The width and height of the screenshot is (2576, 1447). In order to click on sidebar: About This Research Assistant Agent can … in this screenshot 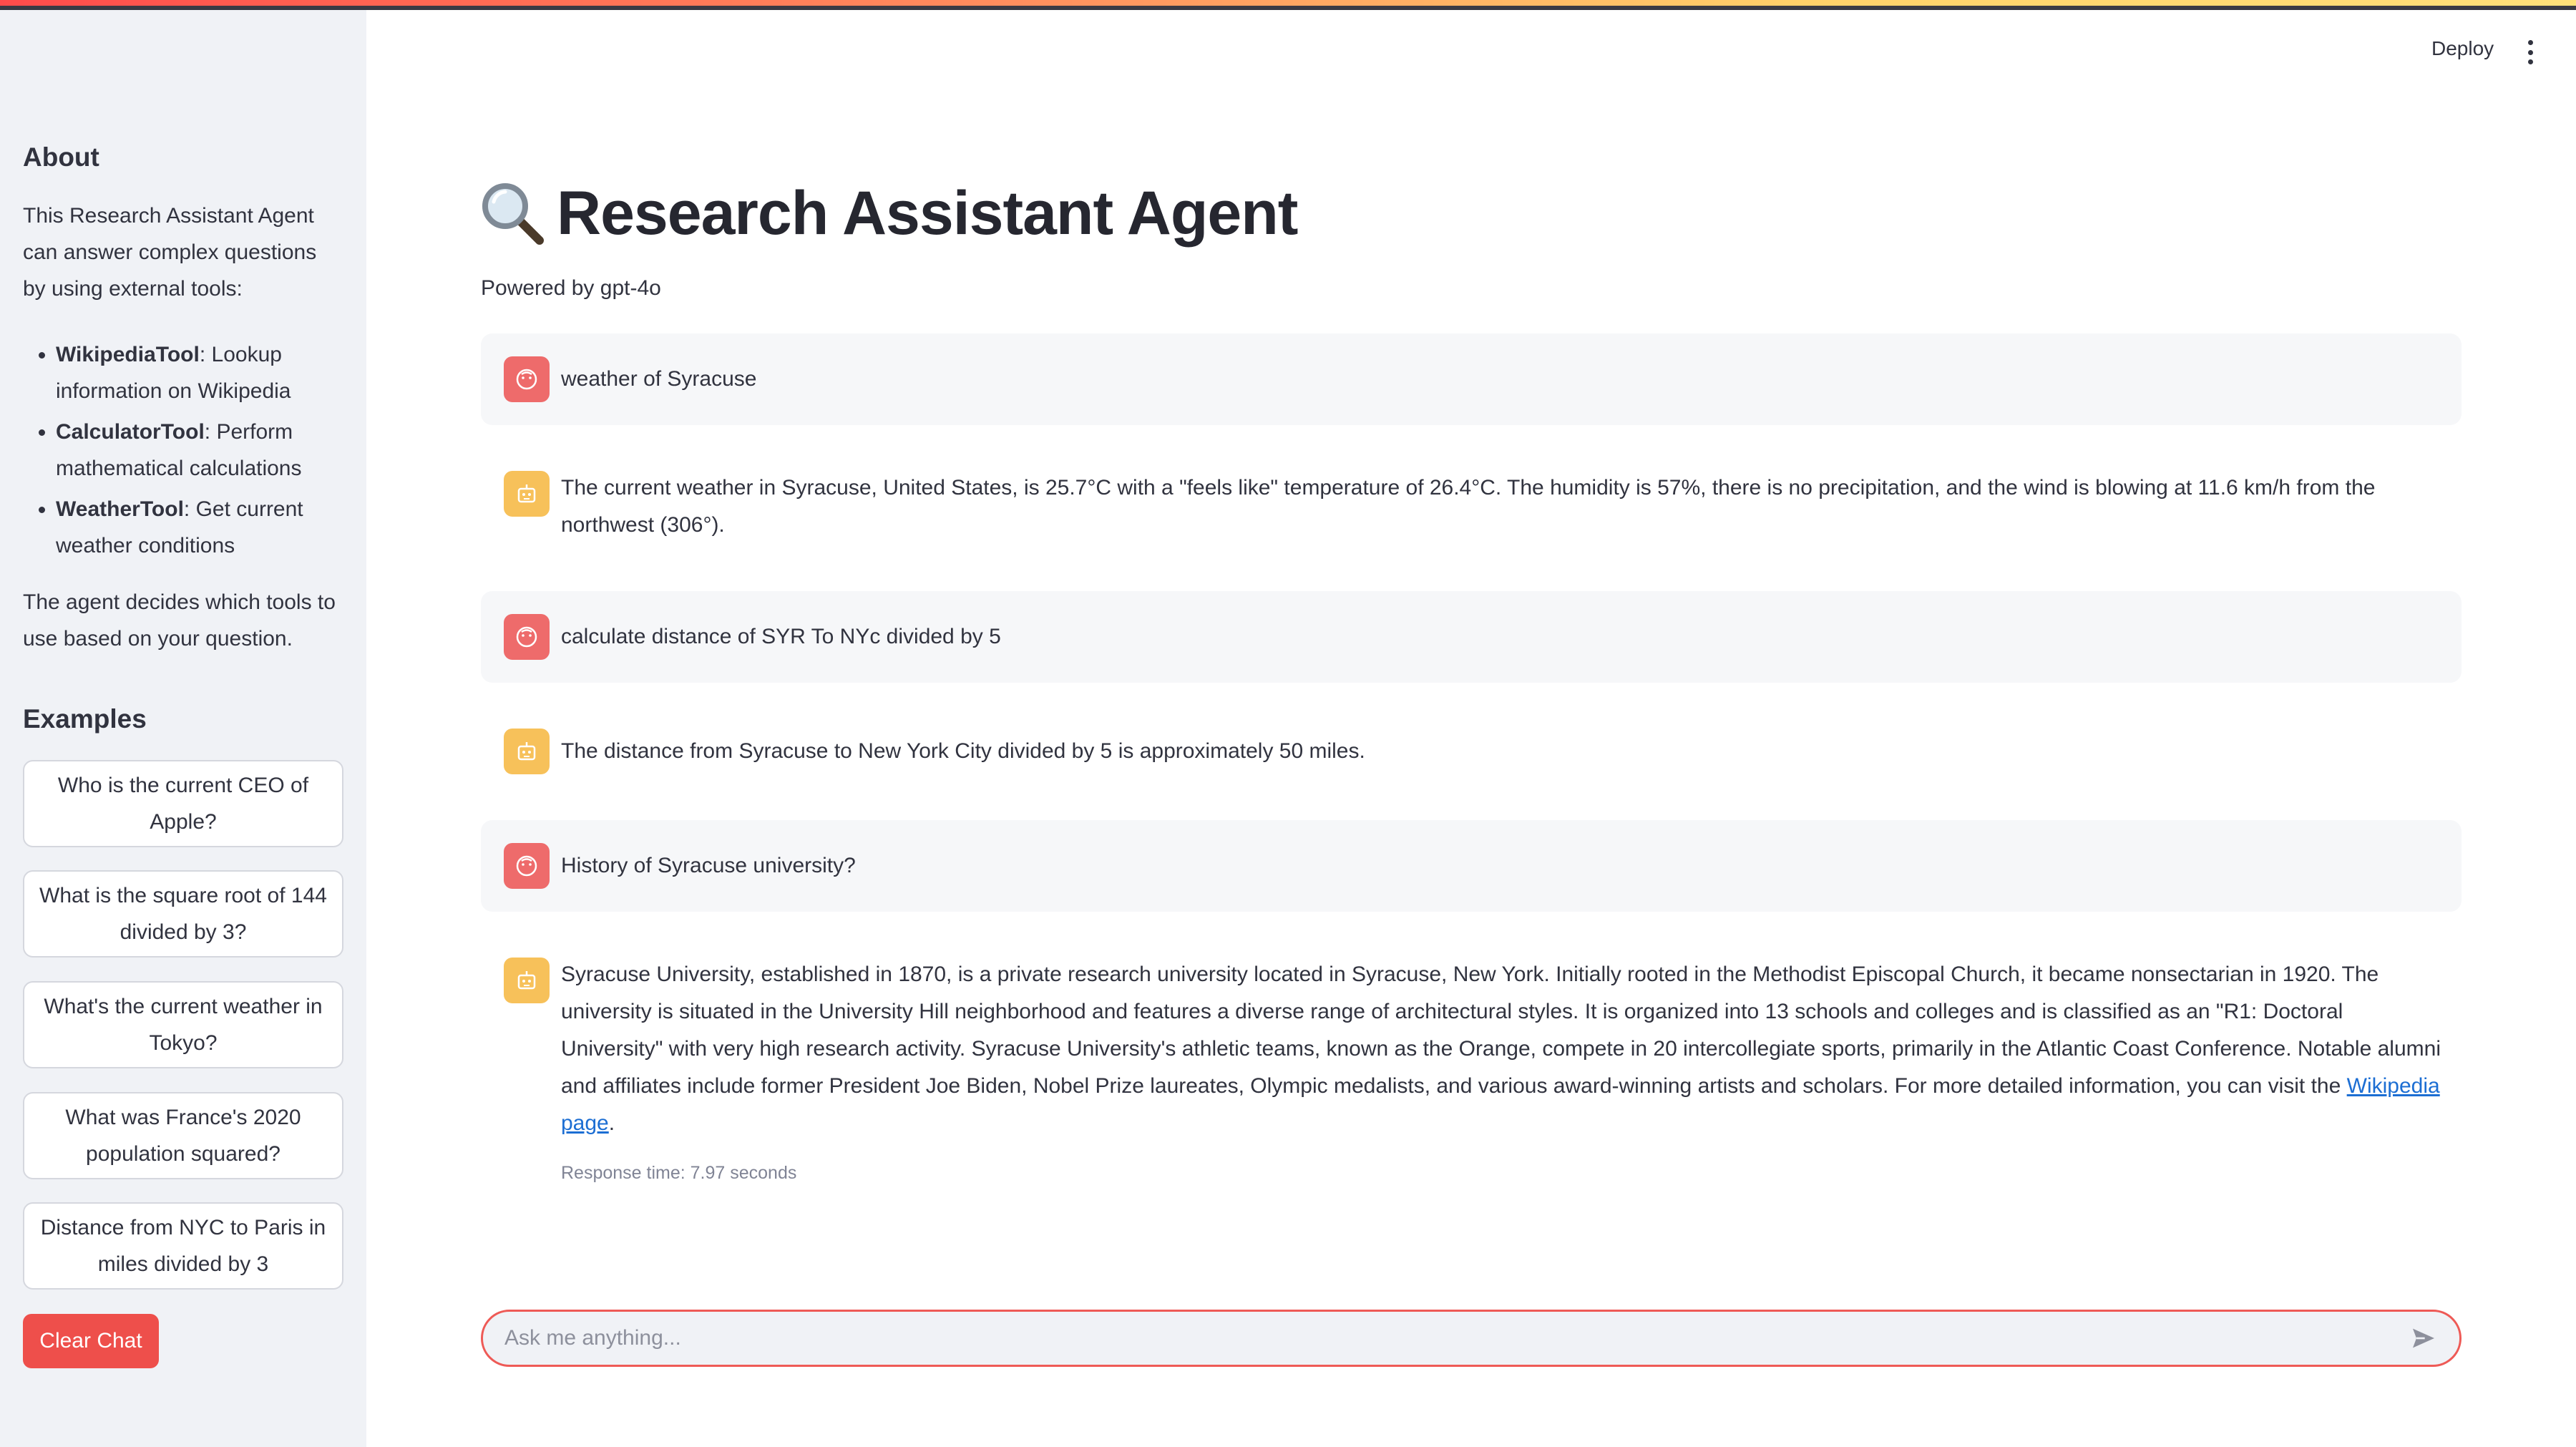, I will do `click(183, 728)`.